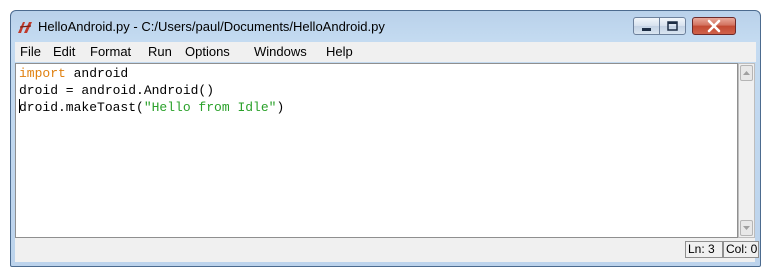  Describe the element at coordinates (30, 51) in the screenshot. I see `menu-file: File` at that location.